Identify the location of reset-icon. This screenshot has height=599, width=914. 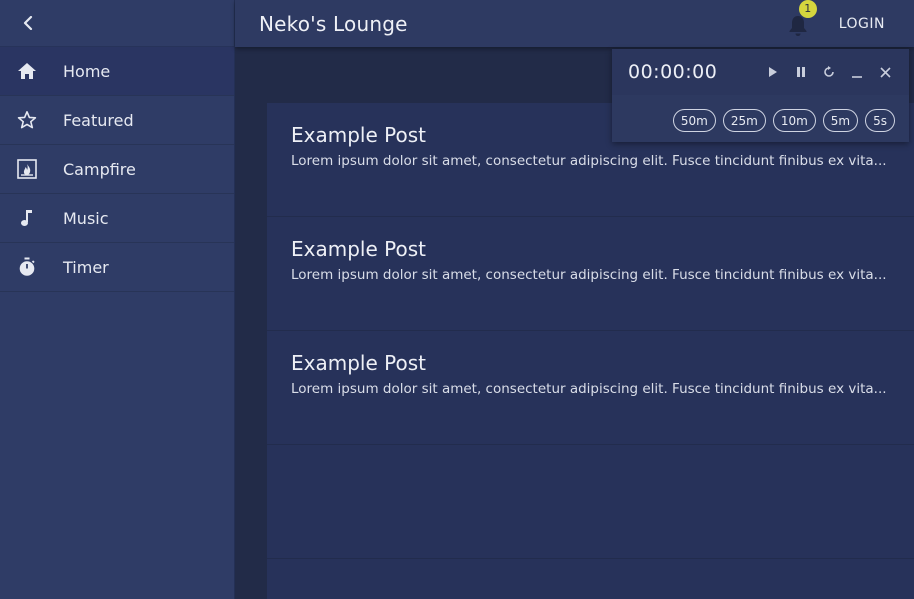
(829, 71).